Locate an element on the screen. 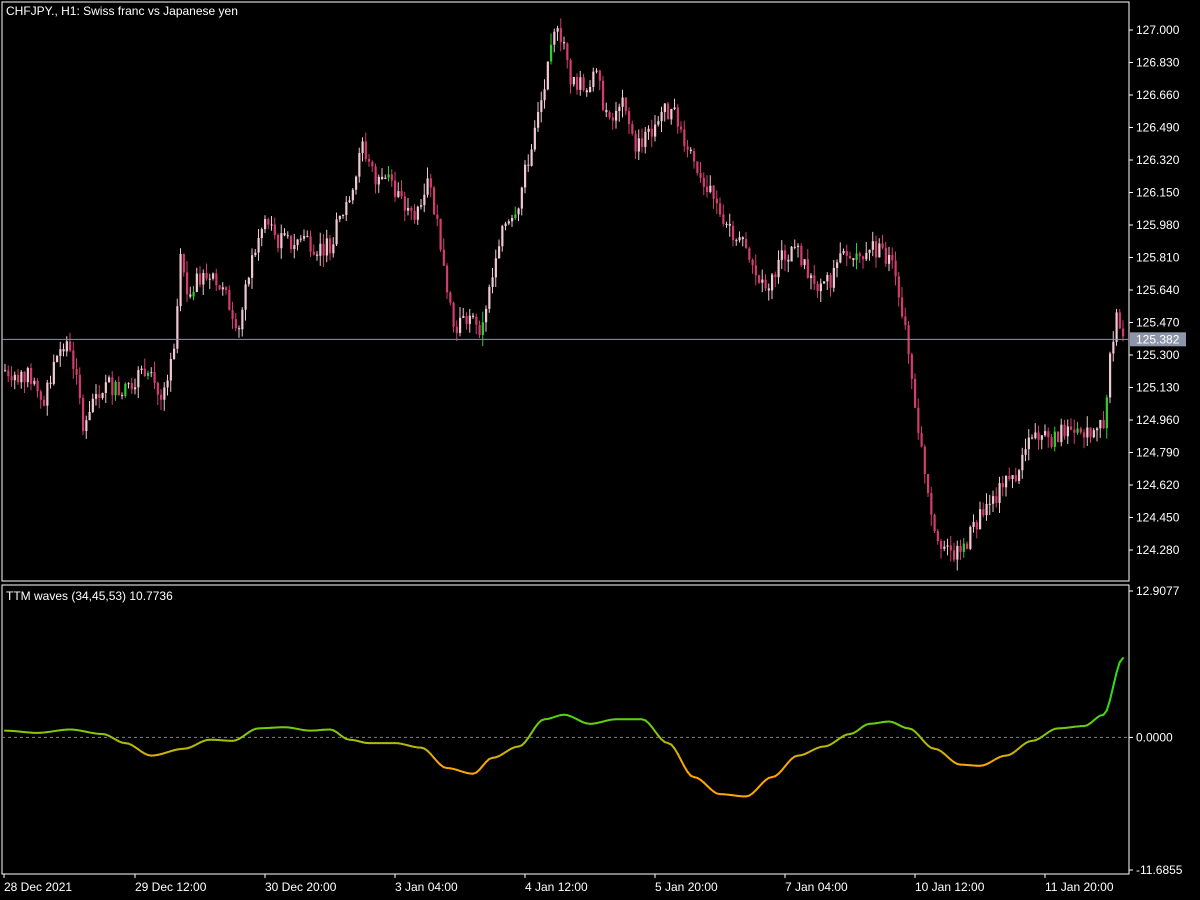 The height and width of the screenshot is (900, 1200). price-tick-label: 126.150 is located at coordinates (1158, 193).